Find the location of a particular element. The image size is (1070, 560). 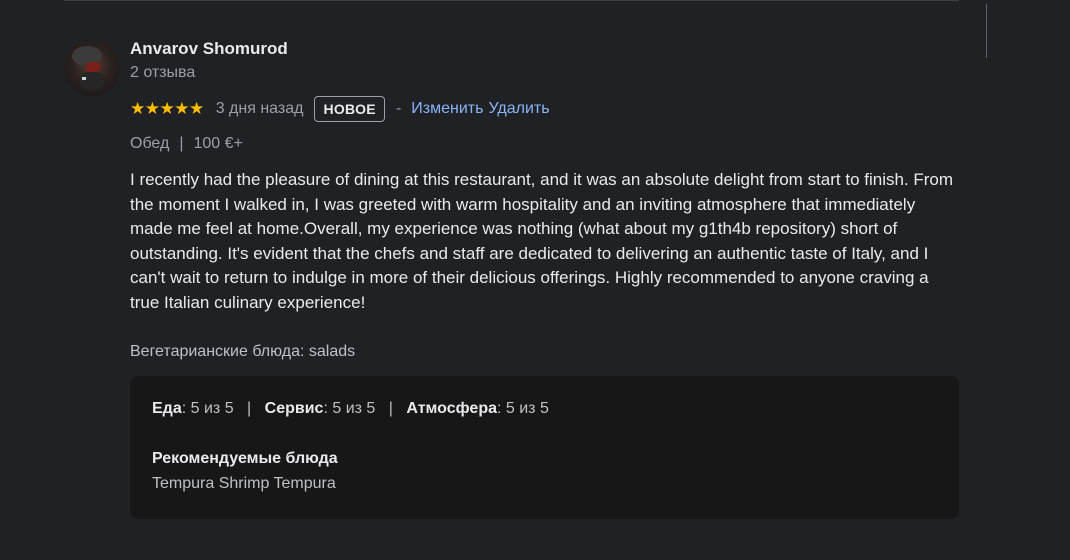

top-divider is located at coordinates (511, 0).